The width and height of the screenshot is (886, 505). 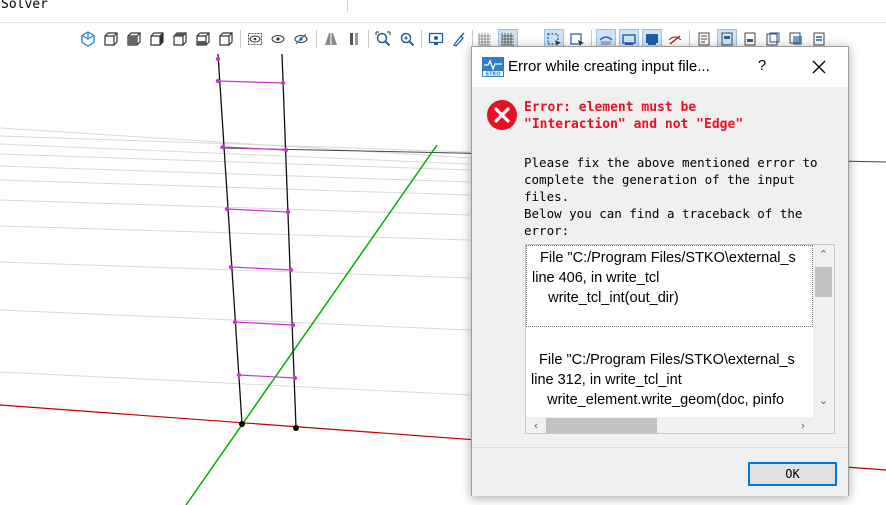 What do you see at coordinates (230, 239) in the screenshot?
I see `column-left` at bounding box center [230, 239].